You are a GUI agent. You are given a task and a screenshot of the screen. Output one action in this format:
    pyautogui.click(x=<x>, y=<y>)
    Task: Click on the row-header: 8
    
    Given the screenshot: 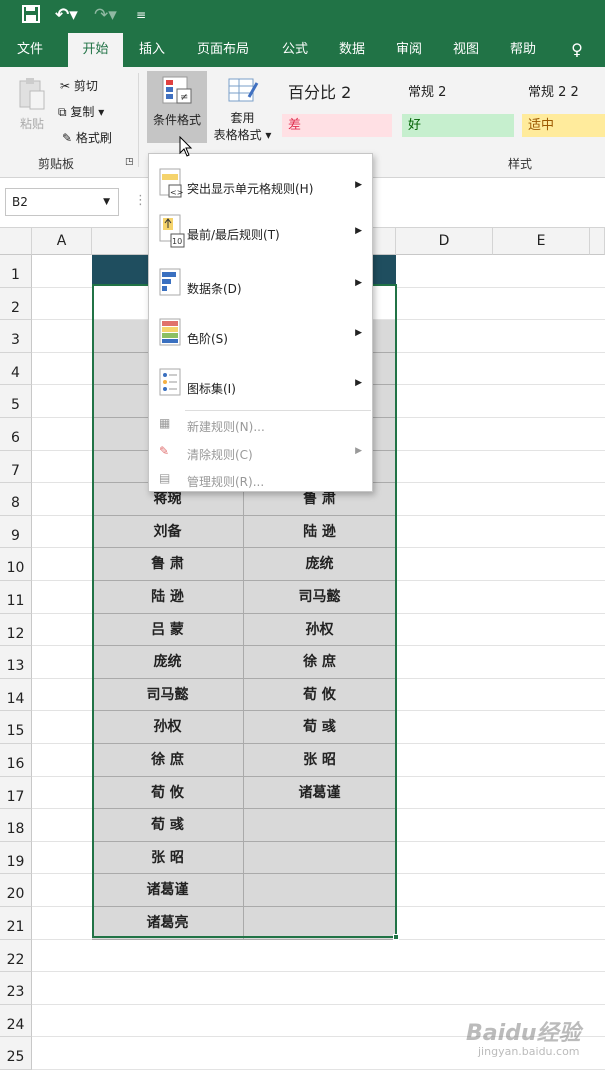 What is the action you would take?
    pyautogui.click(x=16, y=499)
    